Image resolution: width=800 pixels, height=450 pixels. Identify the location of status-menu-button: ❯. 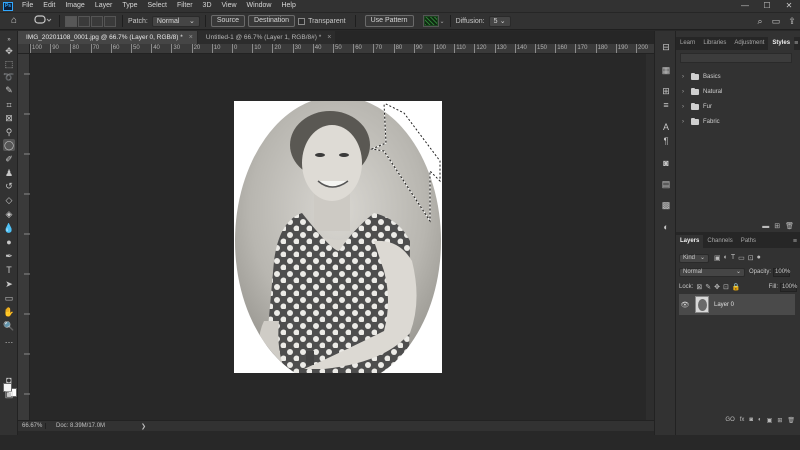
(143, 426).